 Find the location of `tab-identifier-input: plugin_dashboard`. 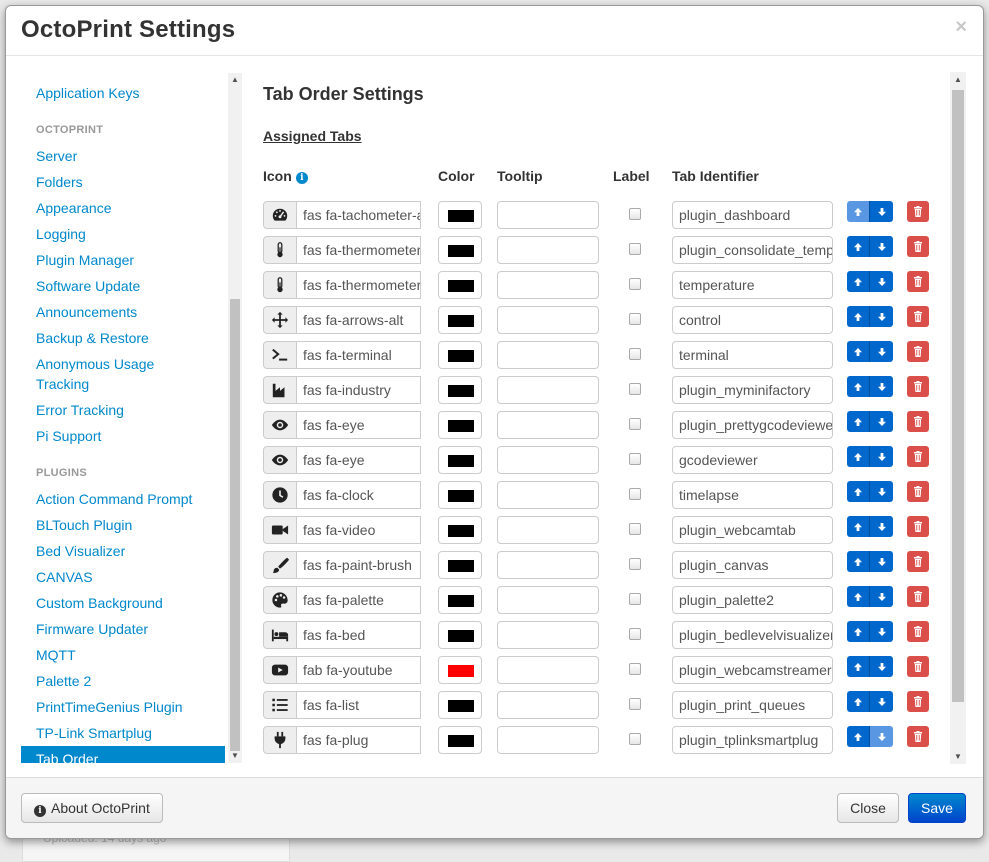

tab-identifier-input: plugin_dashboard is located at coordinates (752, 215).